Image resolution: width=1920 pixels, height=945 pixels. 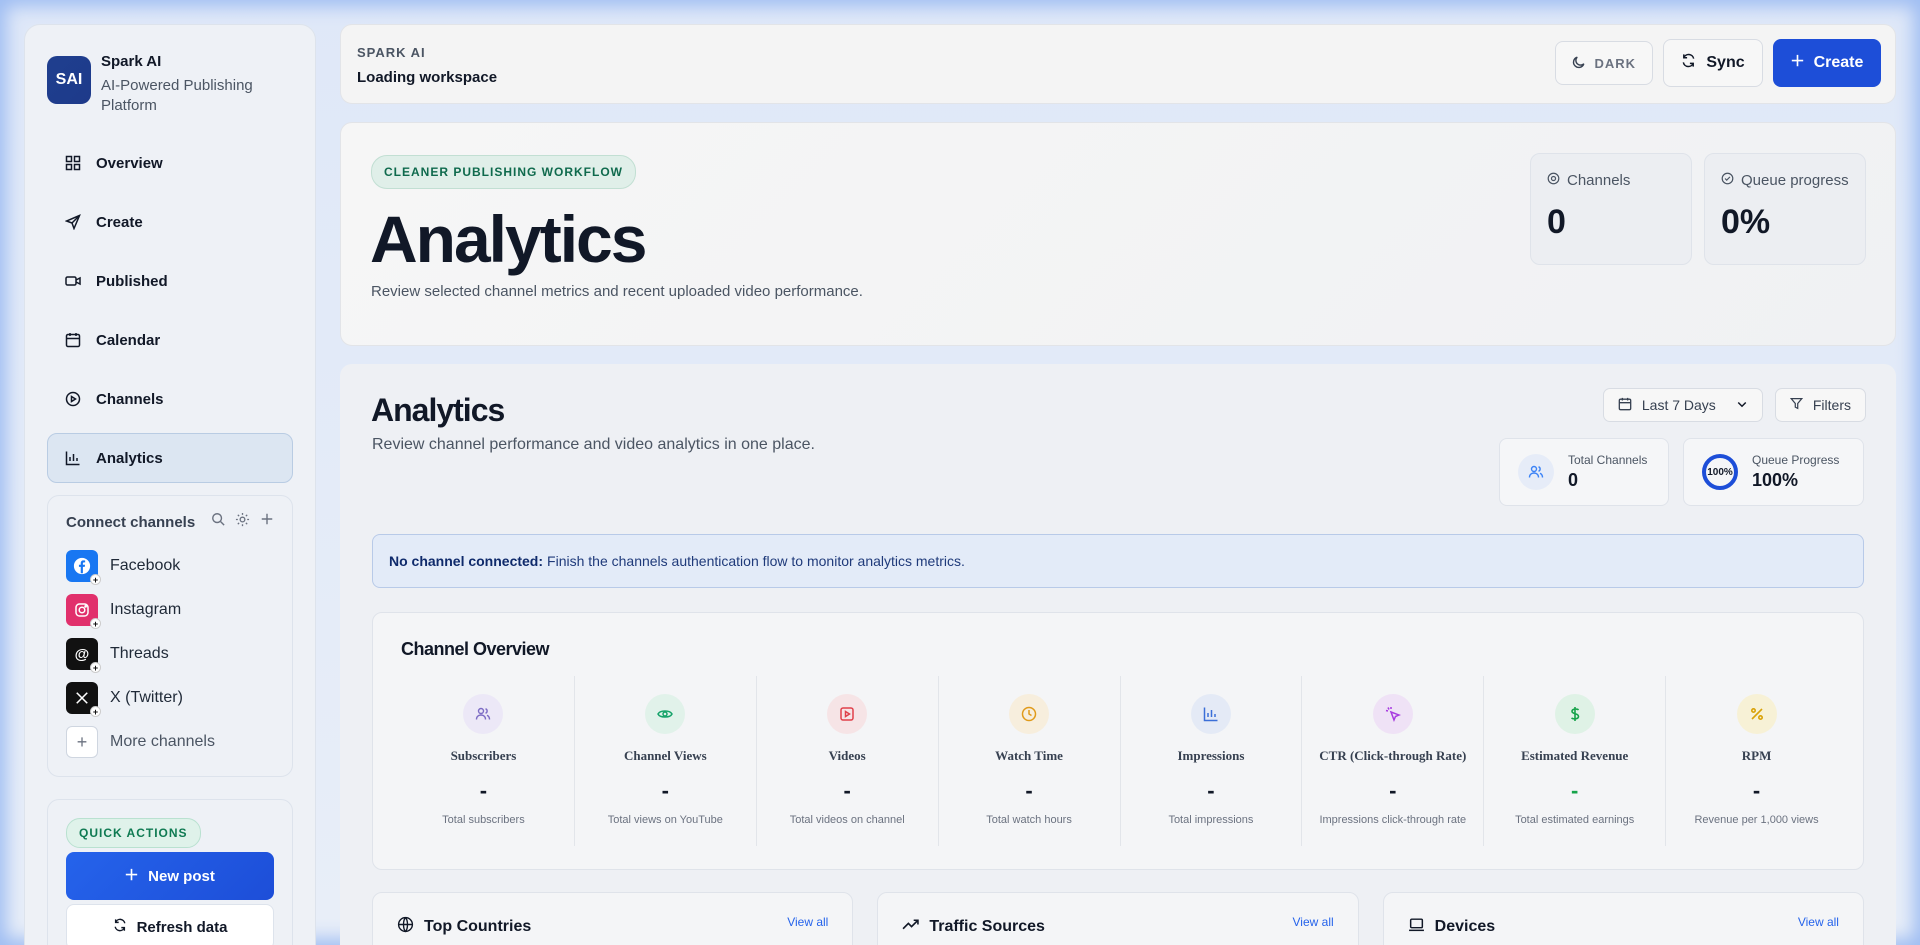 I want to click on play-circle-icon, so click(x=1553, y=180).